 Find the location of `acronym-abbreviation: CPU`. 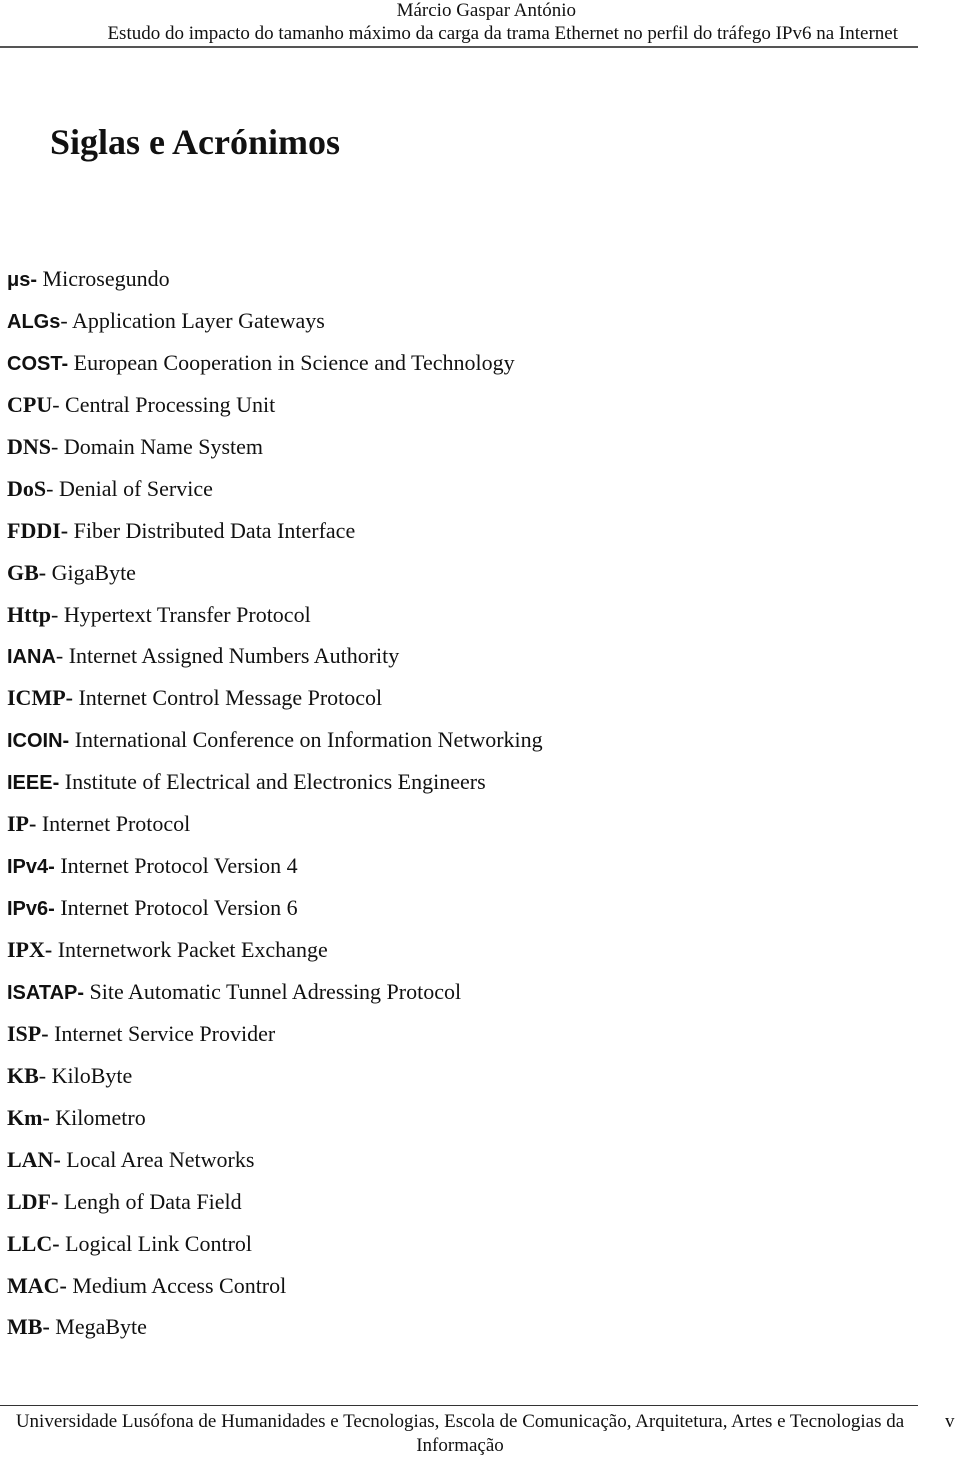

acronym-abbreviation: CPU is located at coordinates (30, 404).